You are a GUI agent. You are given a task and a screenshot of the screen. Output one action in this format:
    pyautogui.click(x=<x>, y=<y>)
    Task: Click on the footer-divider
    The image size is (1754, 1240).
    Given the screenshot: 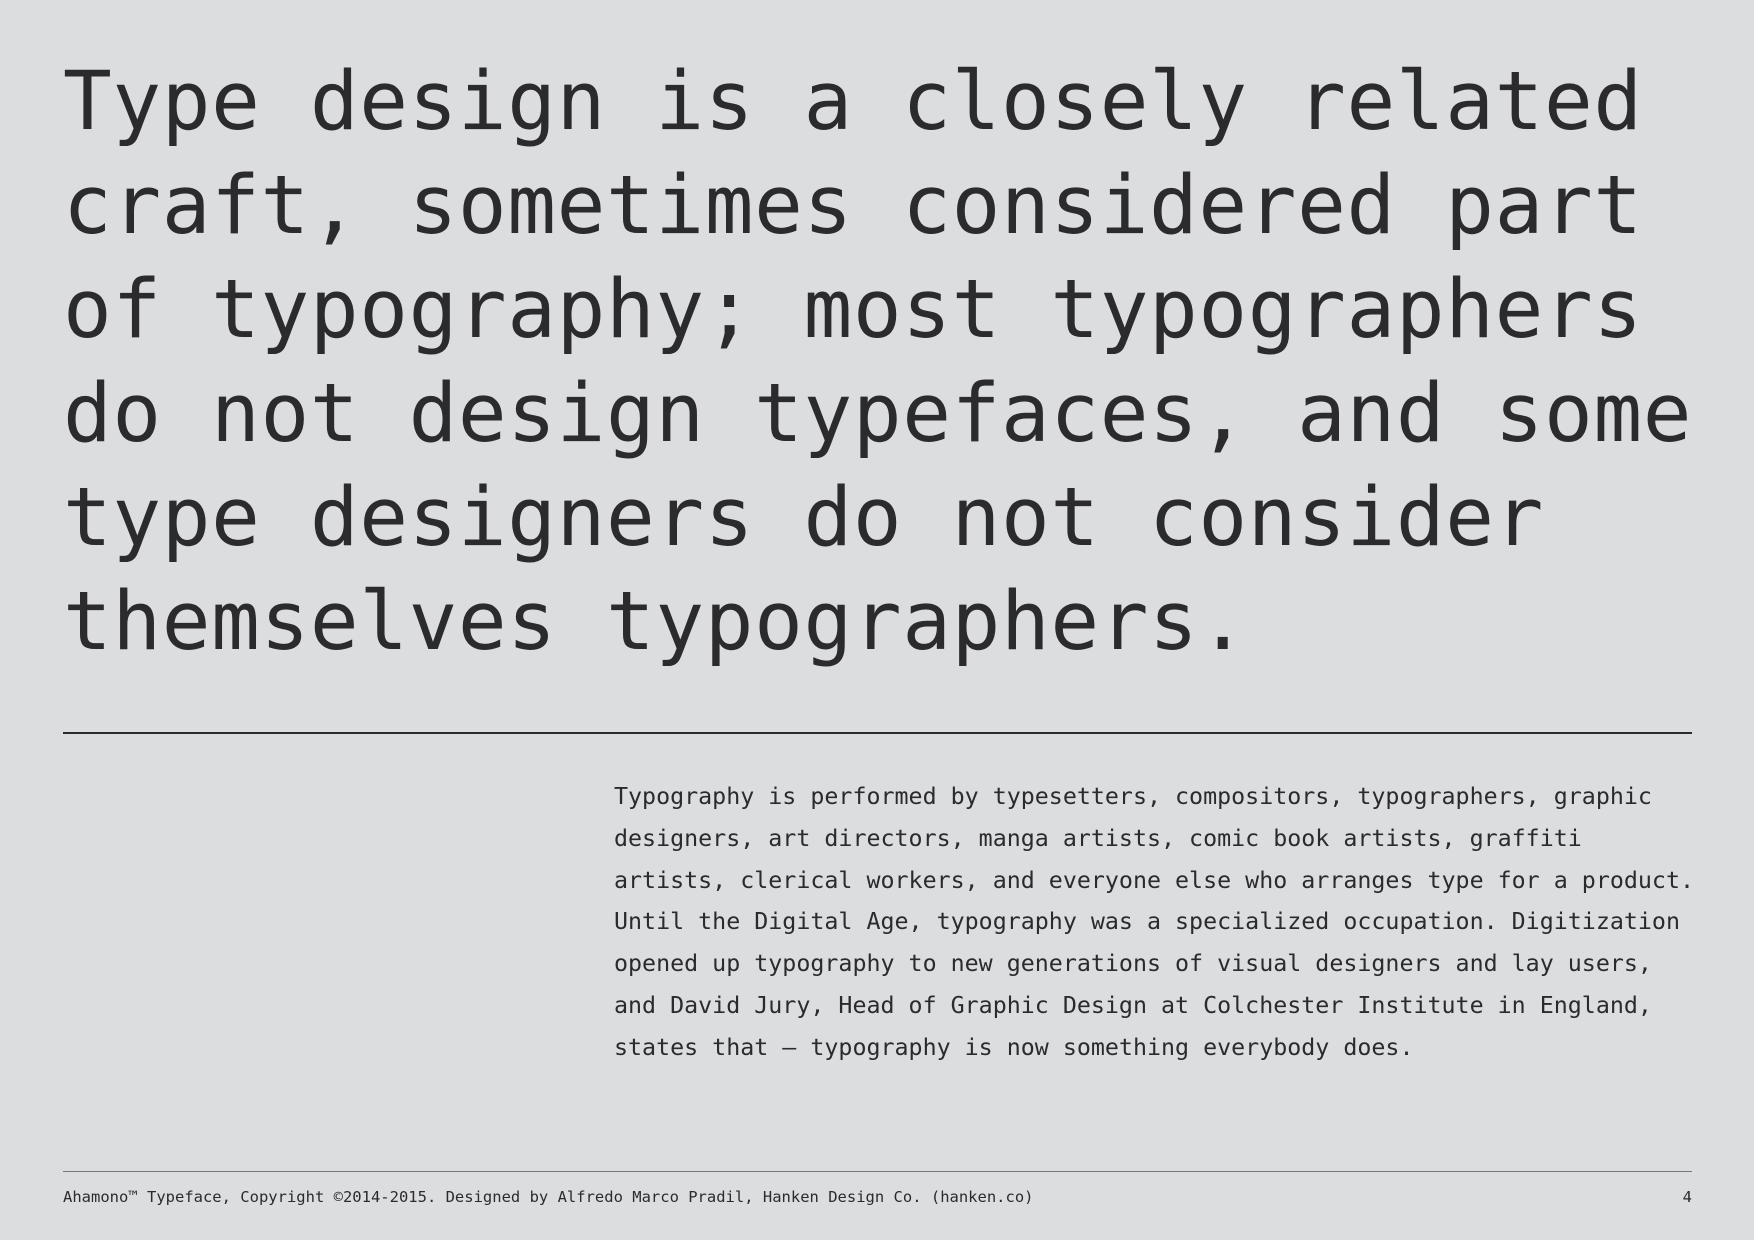 What is the action you would take?
    pyautogui.click(x=877, y=1171)
    